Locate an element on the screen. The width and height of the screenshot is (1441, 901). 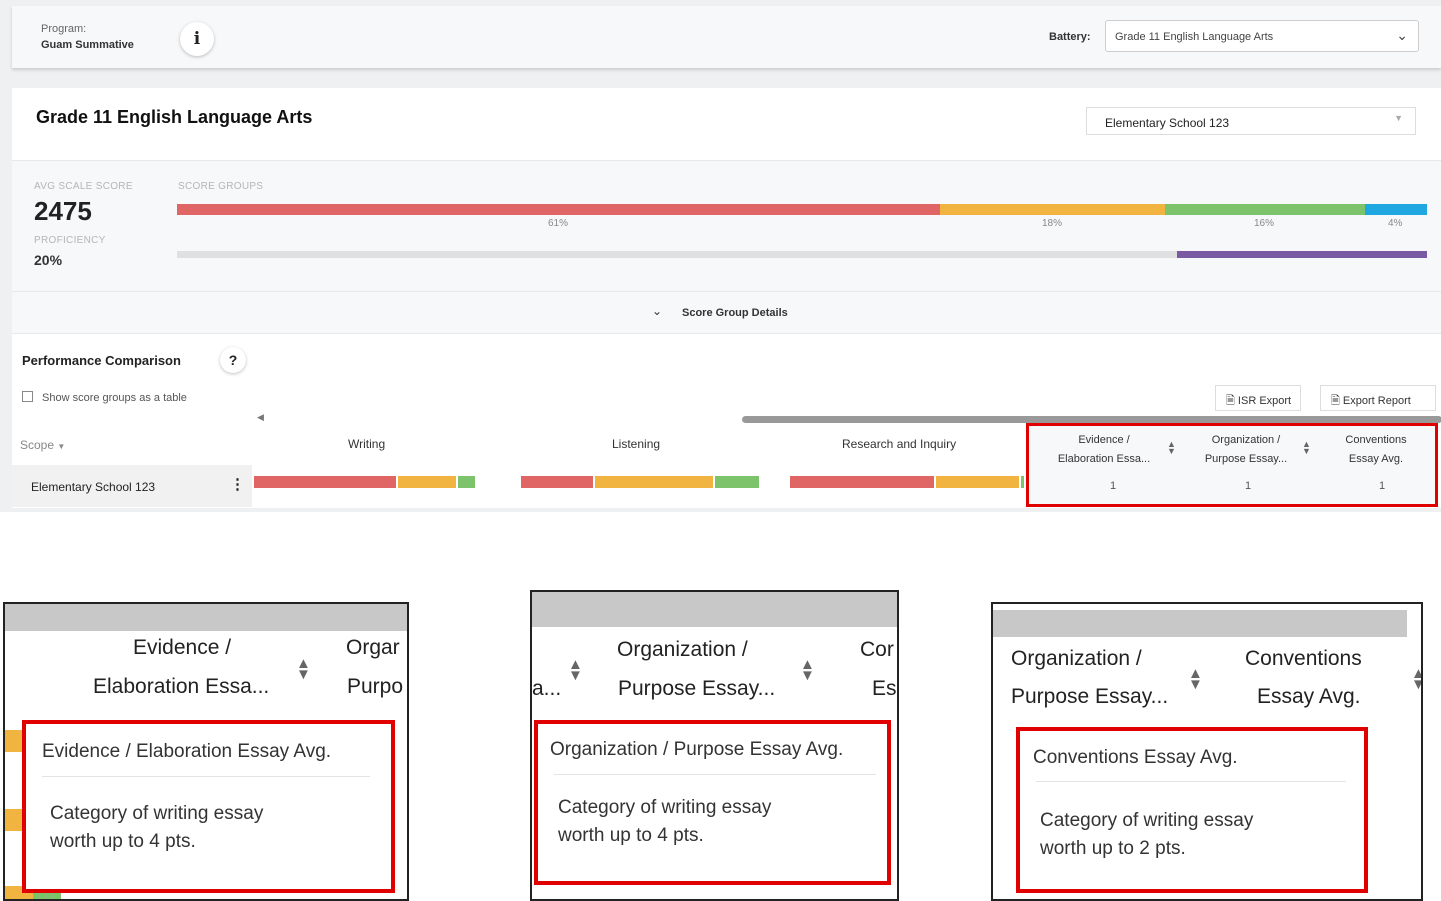
proficiency-value: 20% is located at coordinates (48, 260).